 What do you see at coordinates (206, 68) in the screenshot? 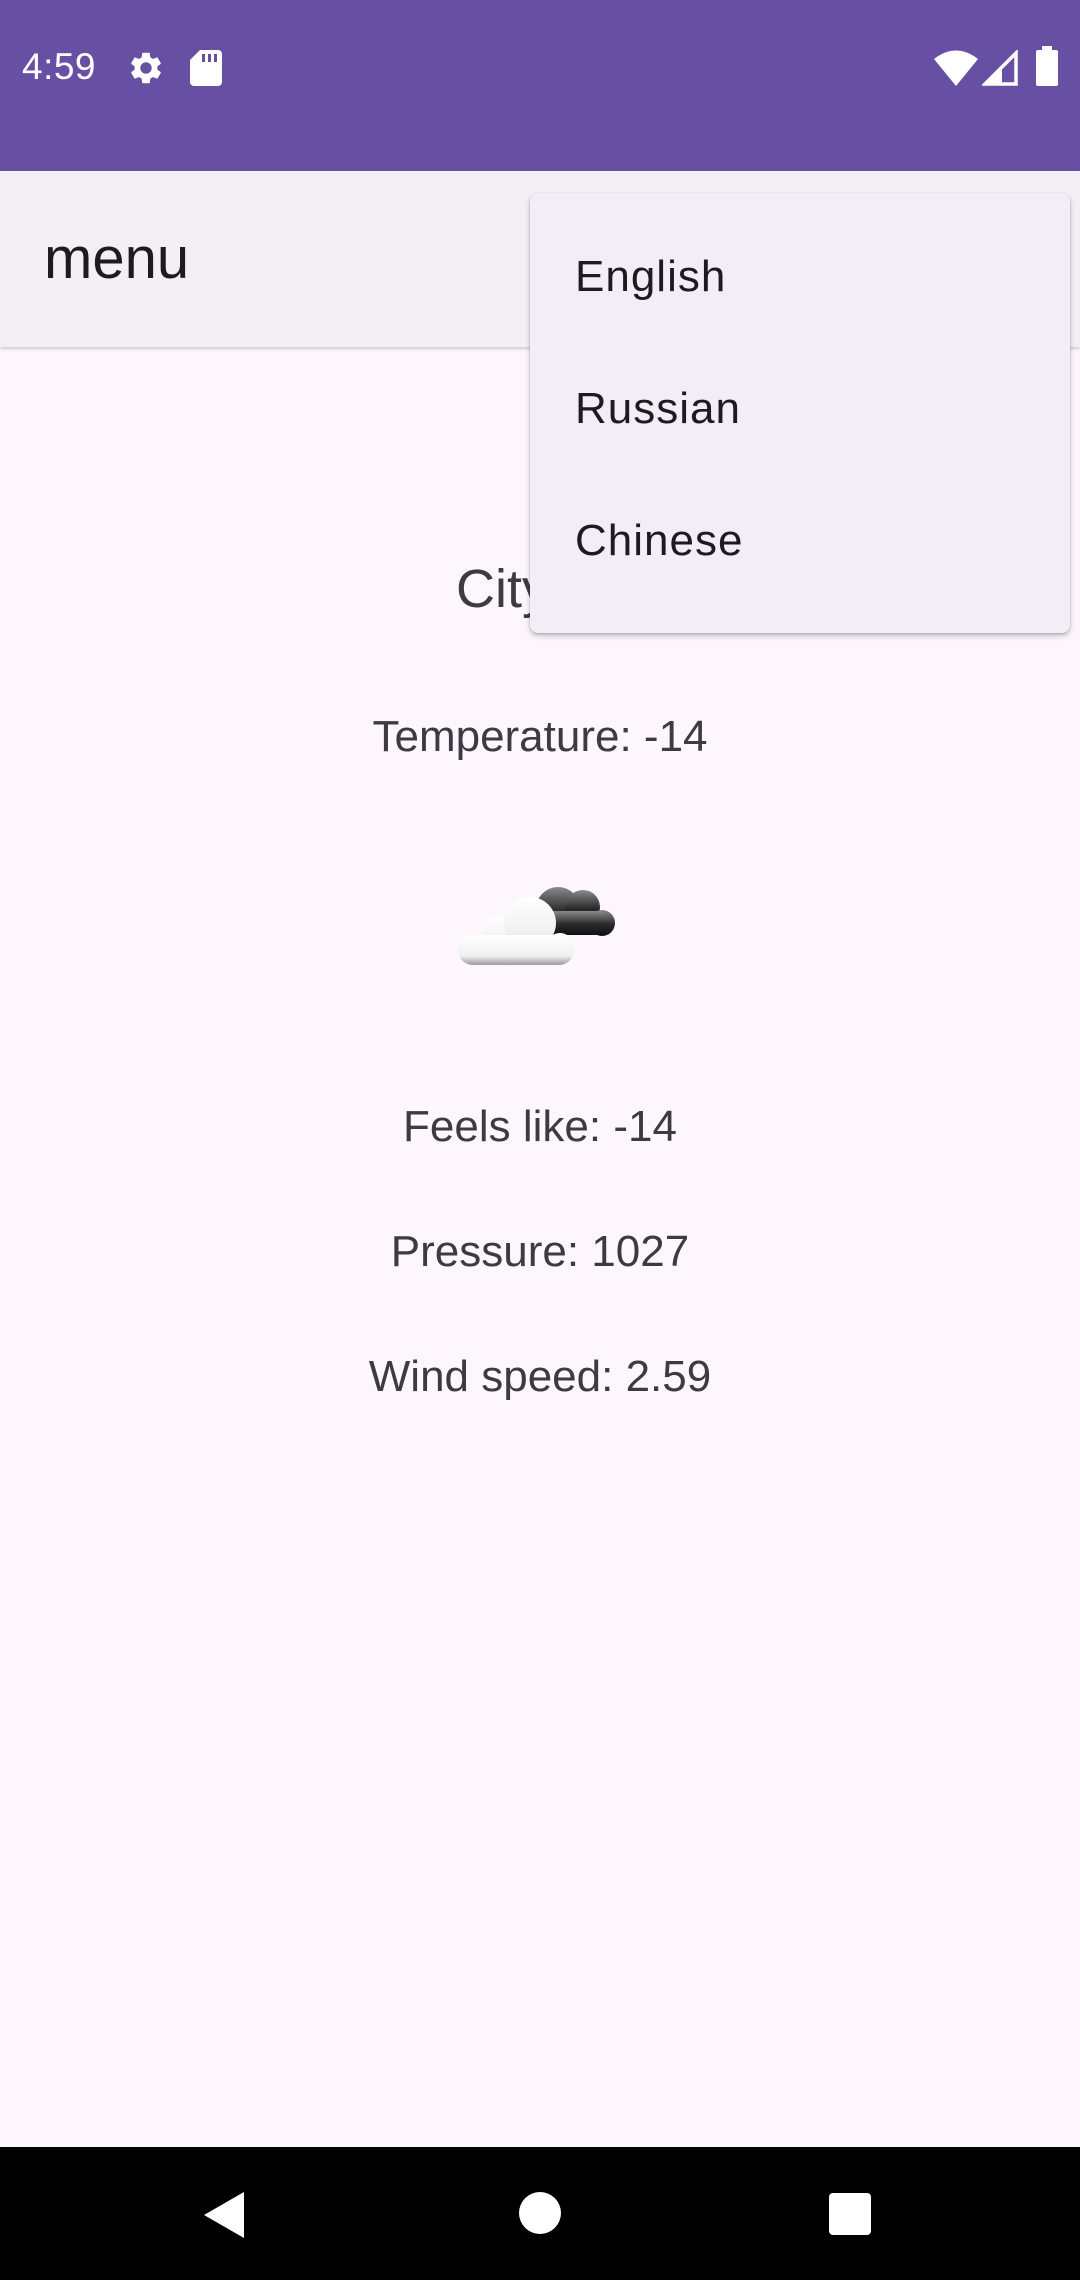
I see `sd-card-icon` at bounding box center [206, 68].